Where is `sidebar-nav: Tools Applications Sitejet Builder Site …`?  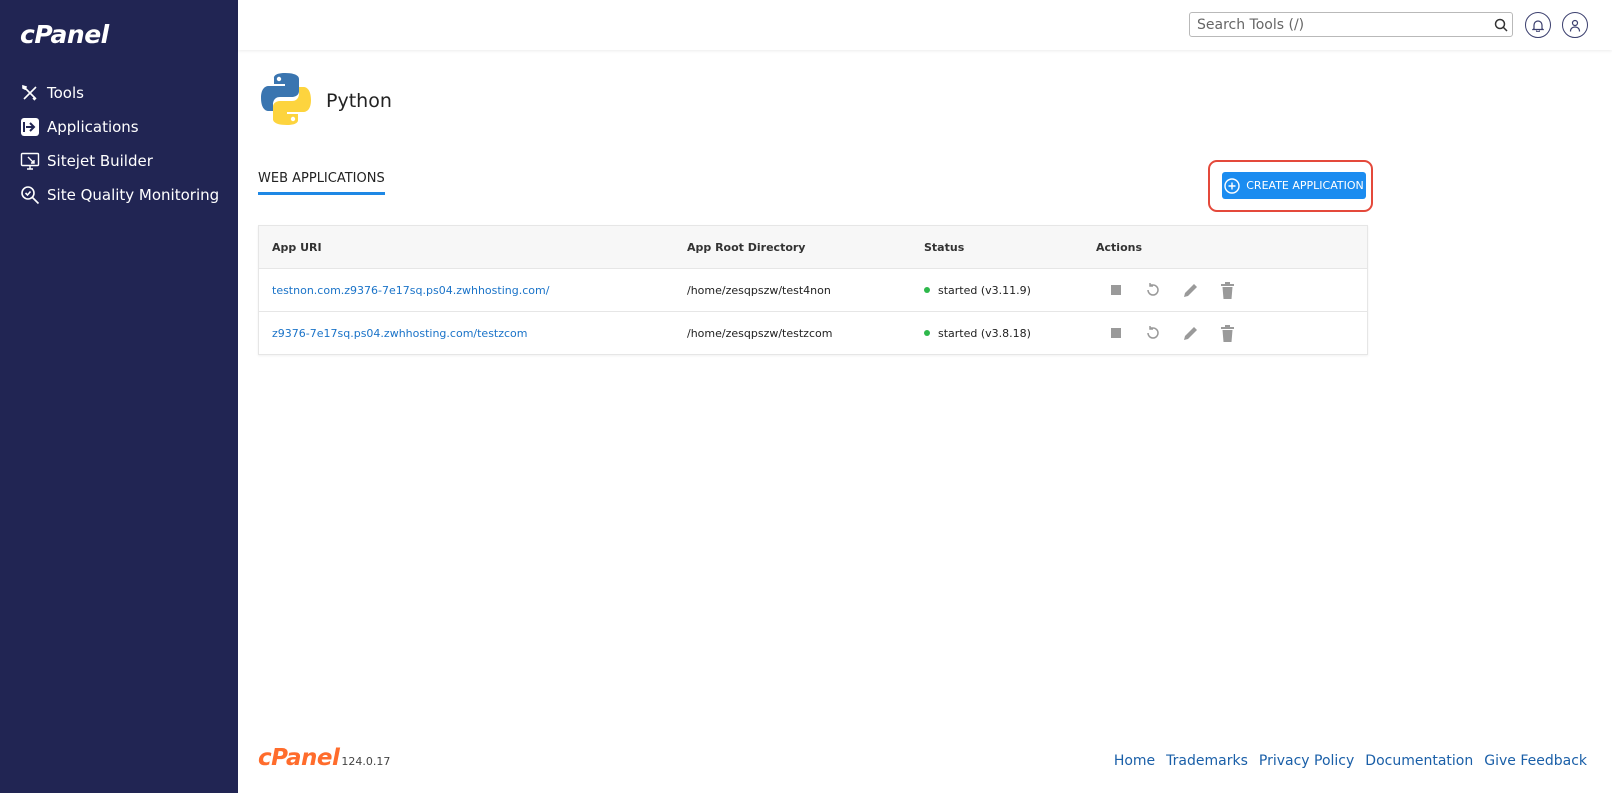 sidebar-nav: Tools Applications Sitejet Builder Site … is located at coordinates (119, 144).